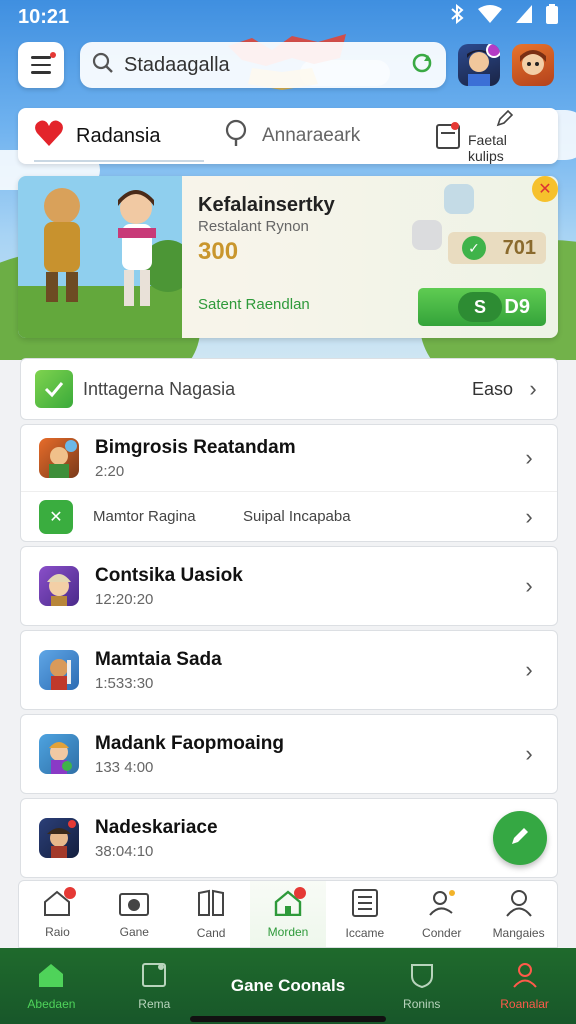 The height and width of the screenshot is (1024, 576). What do you see at coordinates (57, 914) in the screenshot?
I see `tab-home: Raio` at bounding box center [57, 914].